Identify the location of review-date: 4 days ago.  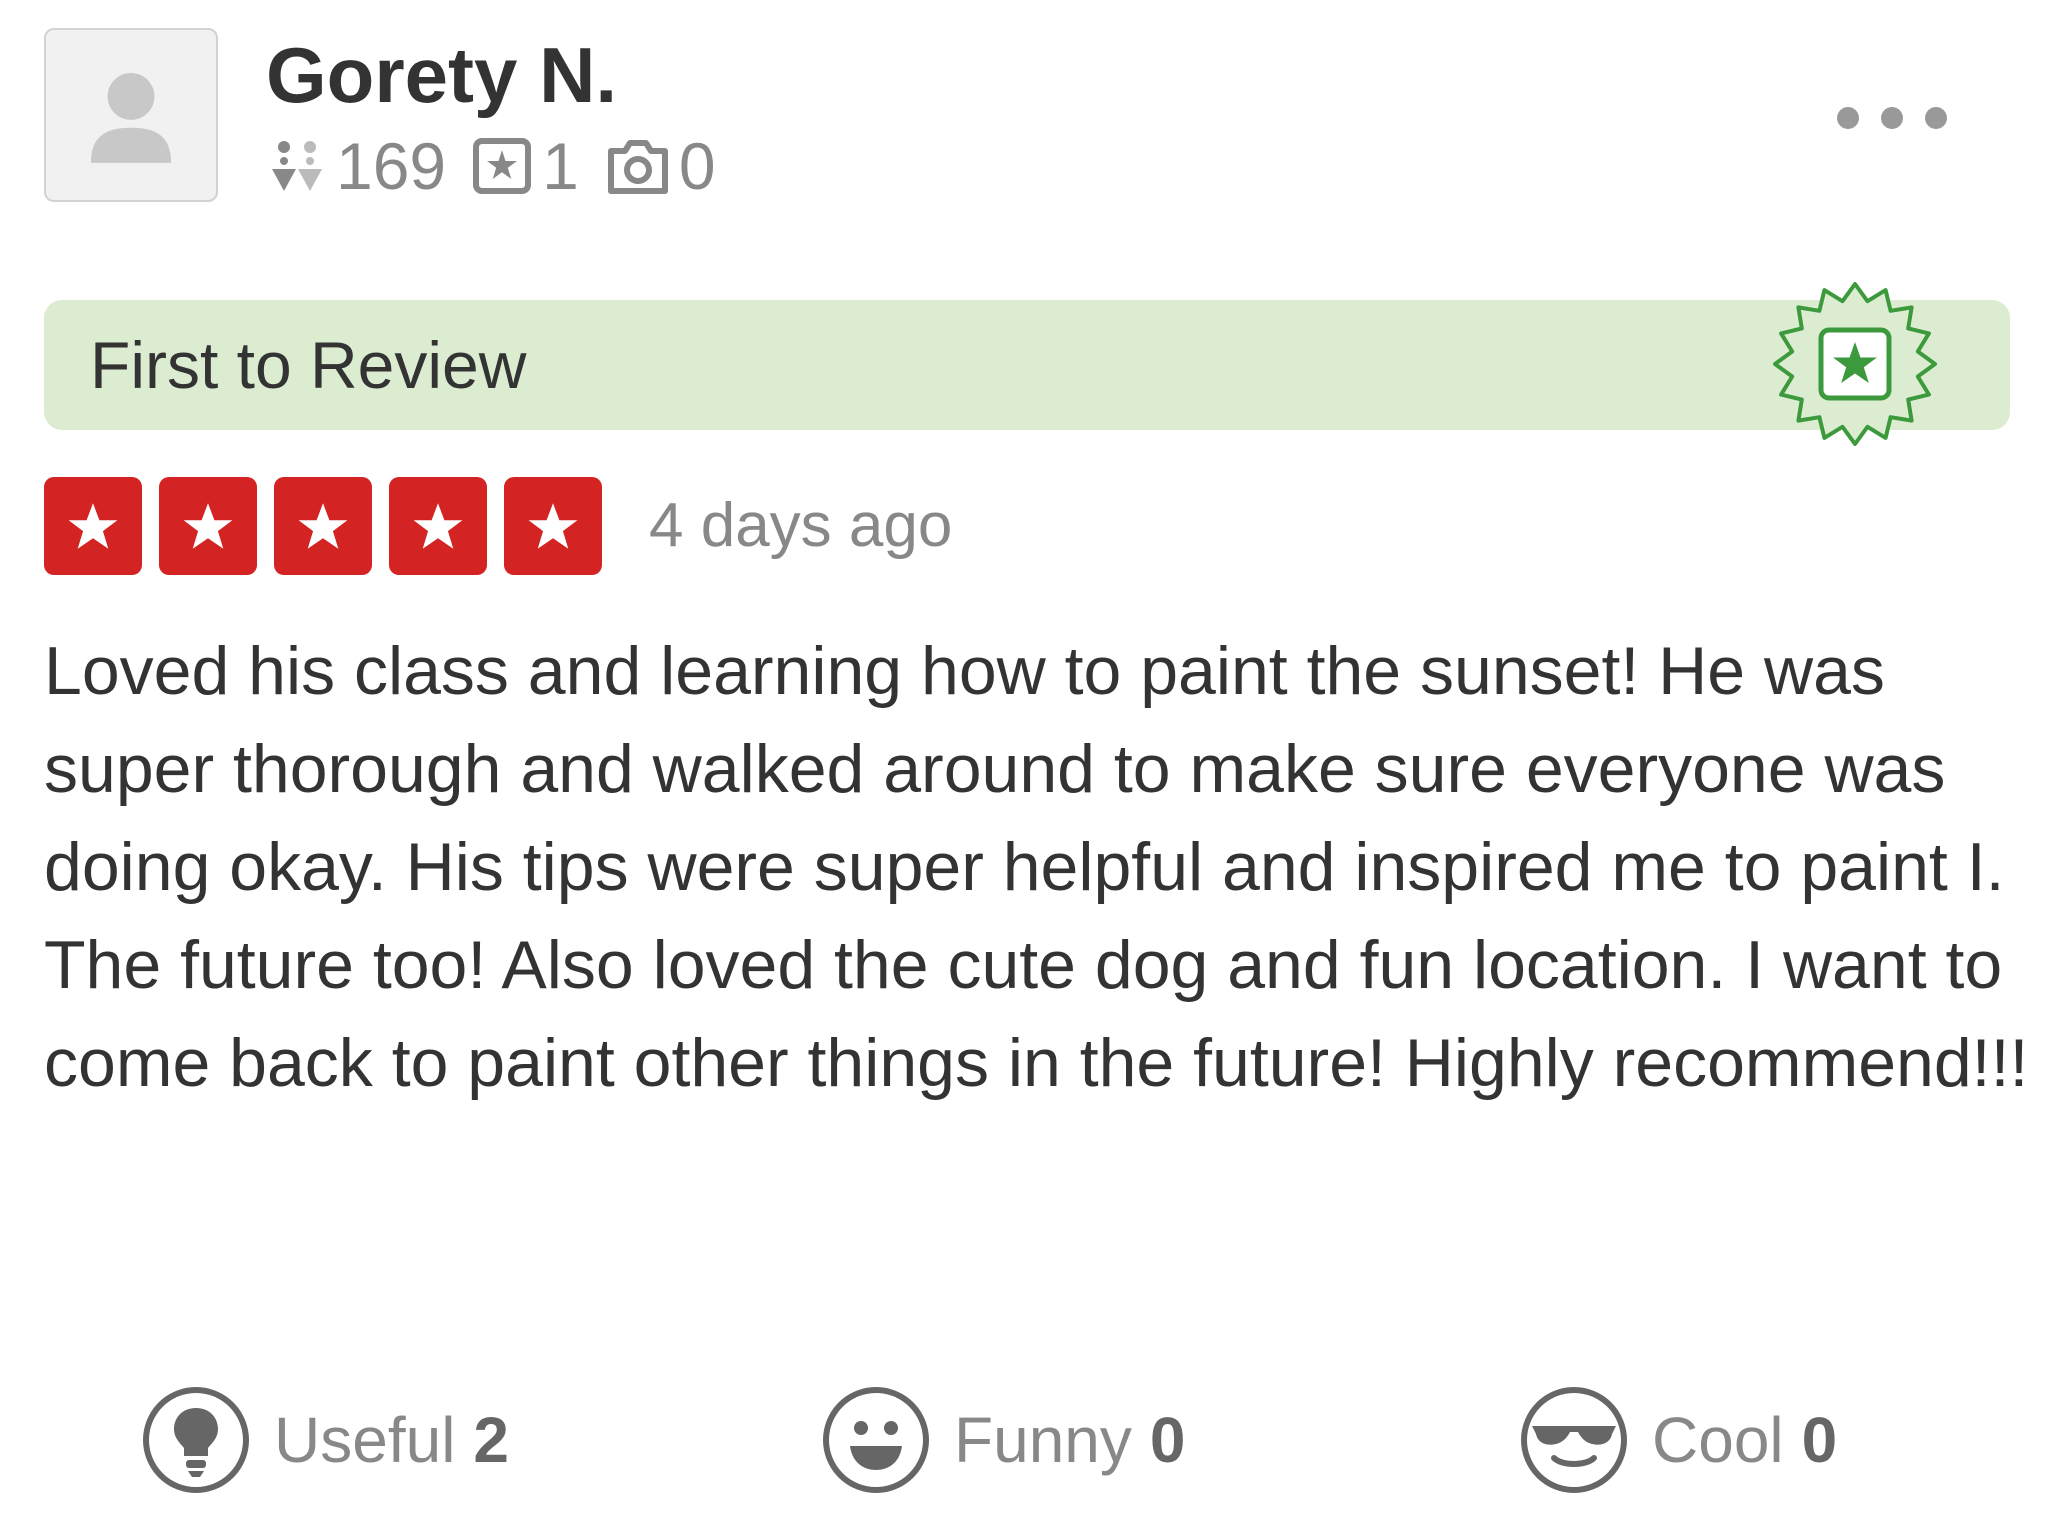
(801, 525).